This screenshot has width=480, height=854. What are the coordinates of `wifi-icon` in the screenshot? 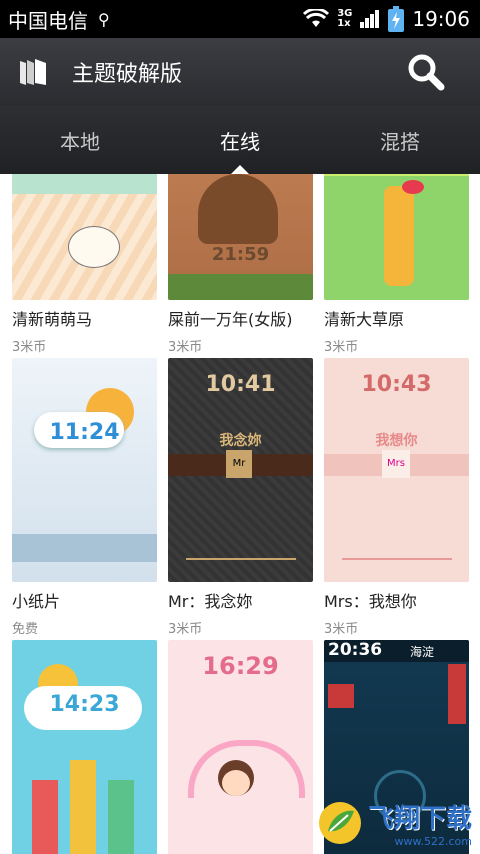 It's located at (316, 18).